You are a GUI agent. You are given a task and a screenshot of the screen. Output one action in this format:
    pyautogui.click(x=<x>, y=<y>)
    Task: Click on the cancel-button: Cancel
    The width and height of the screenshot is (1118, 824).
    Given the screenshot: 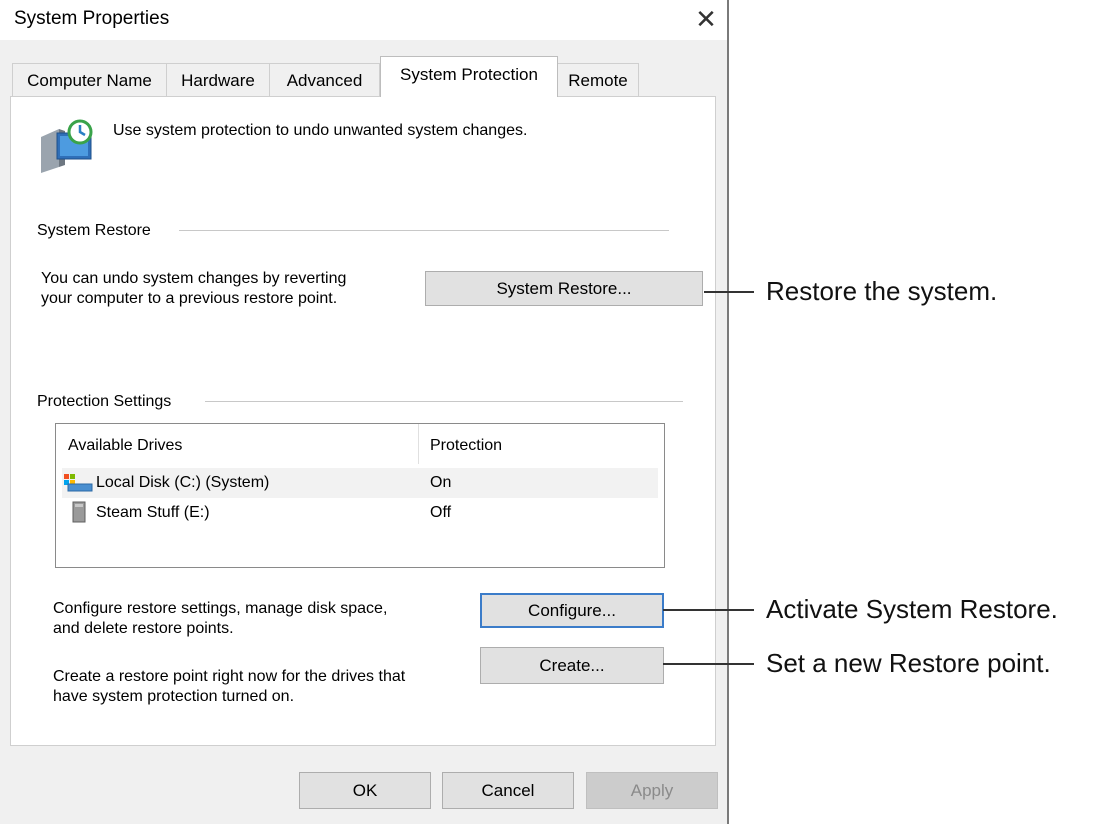 What is the action you would take?
    pyautogui.click(x=508, y=790)
    